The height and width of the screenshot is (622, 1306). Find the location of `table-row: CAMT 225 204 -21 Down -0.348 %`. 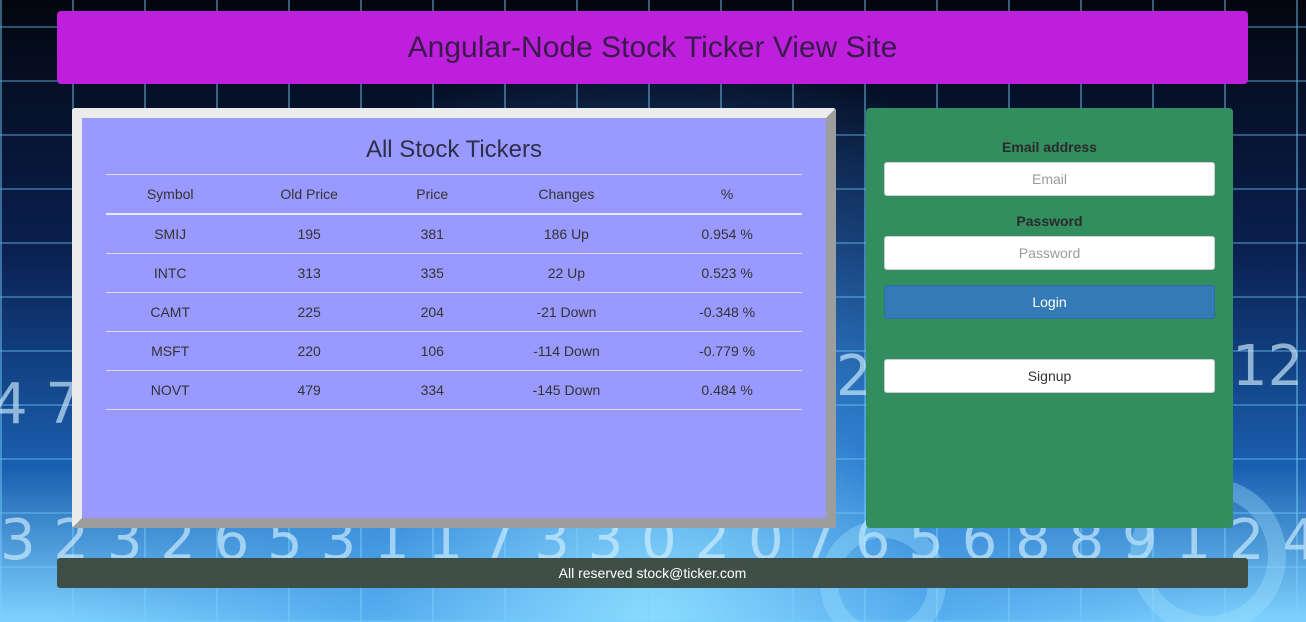

table-row: CAMT 225 204 -21 Down -0.348 % is located at coordinates (454, 312).